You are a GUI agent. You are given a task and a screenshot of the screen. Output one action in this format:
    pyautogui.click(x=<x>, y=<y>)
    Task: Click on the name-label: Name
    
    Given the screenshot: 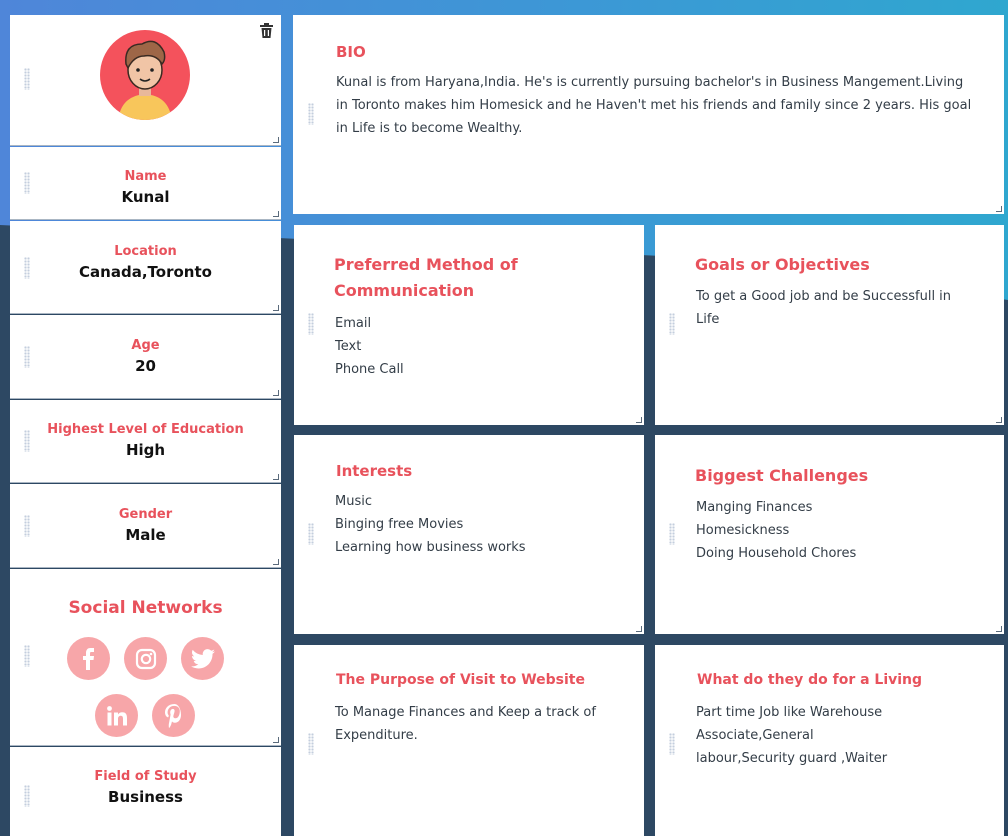 What is the action you would take?
    pyautogui.click(x=145, y=176)
    